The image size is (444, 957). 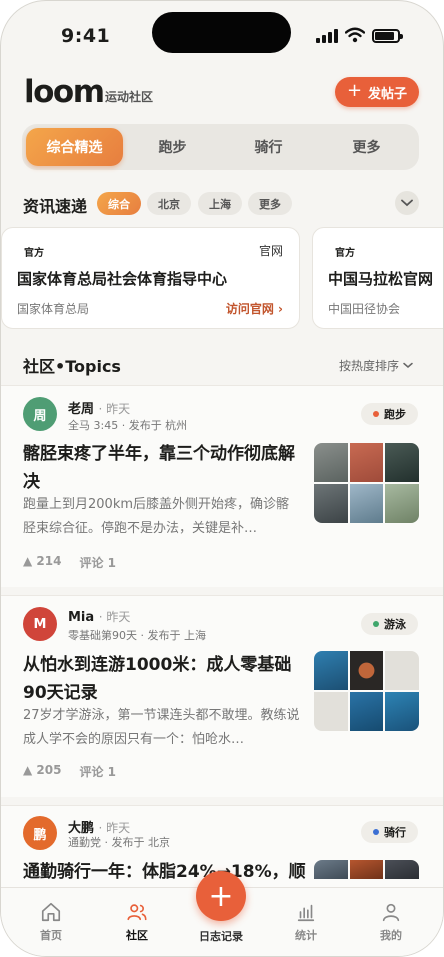 I want to click on status-bar: 9:41, so click(x=222, y=34).